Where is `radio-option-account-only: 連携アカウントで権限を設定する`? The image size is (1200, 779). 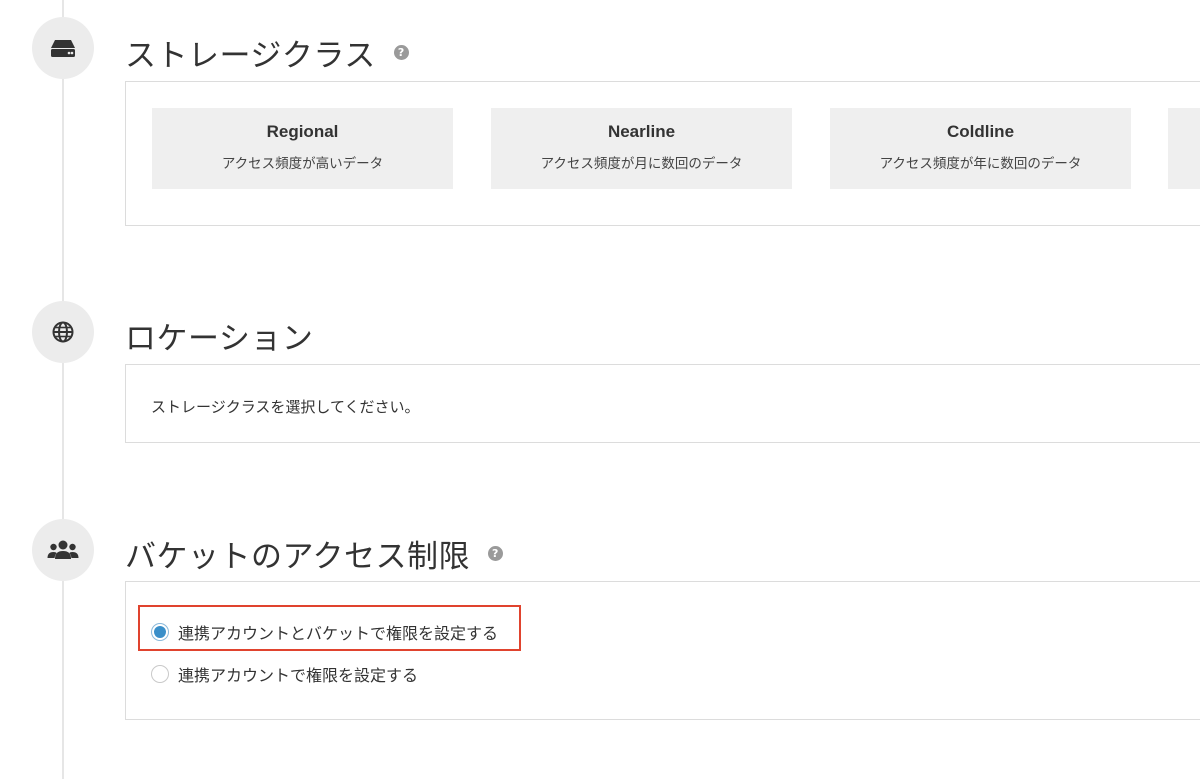 radio-option-account-only: 連携アカウントで権限を設定する is located at coordinates (284, 674).